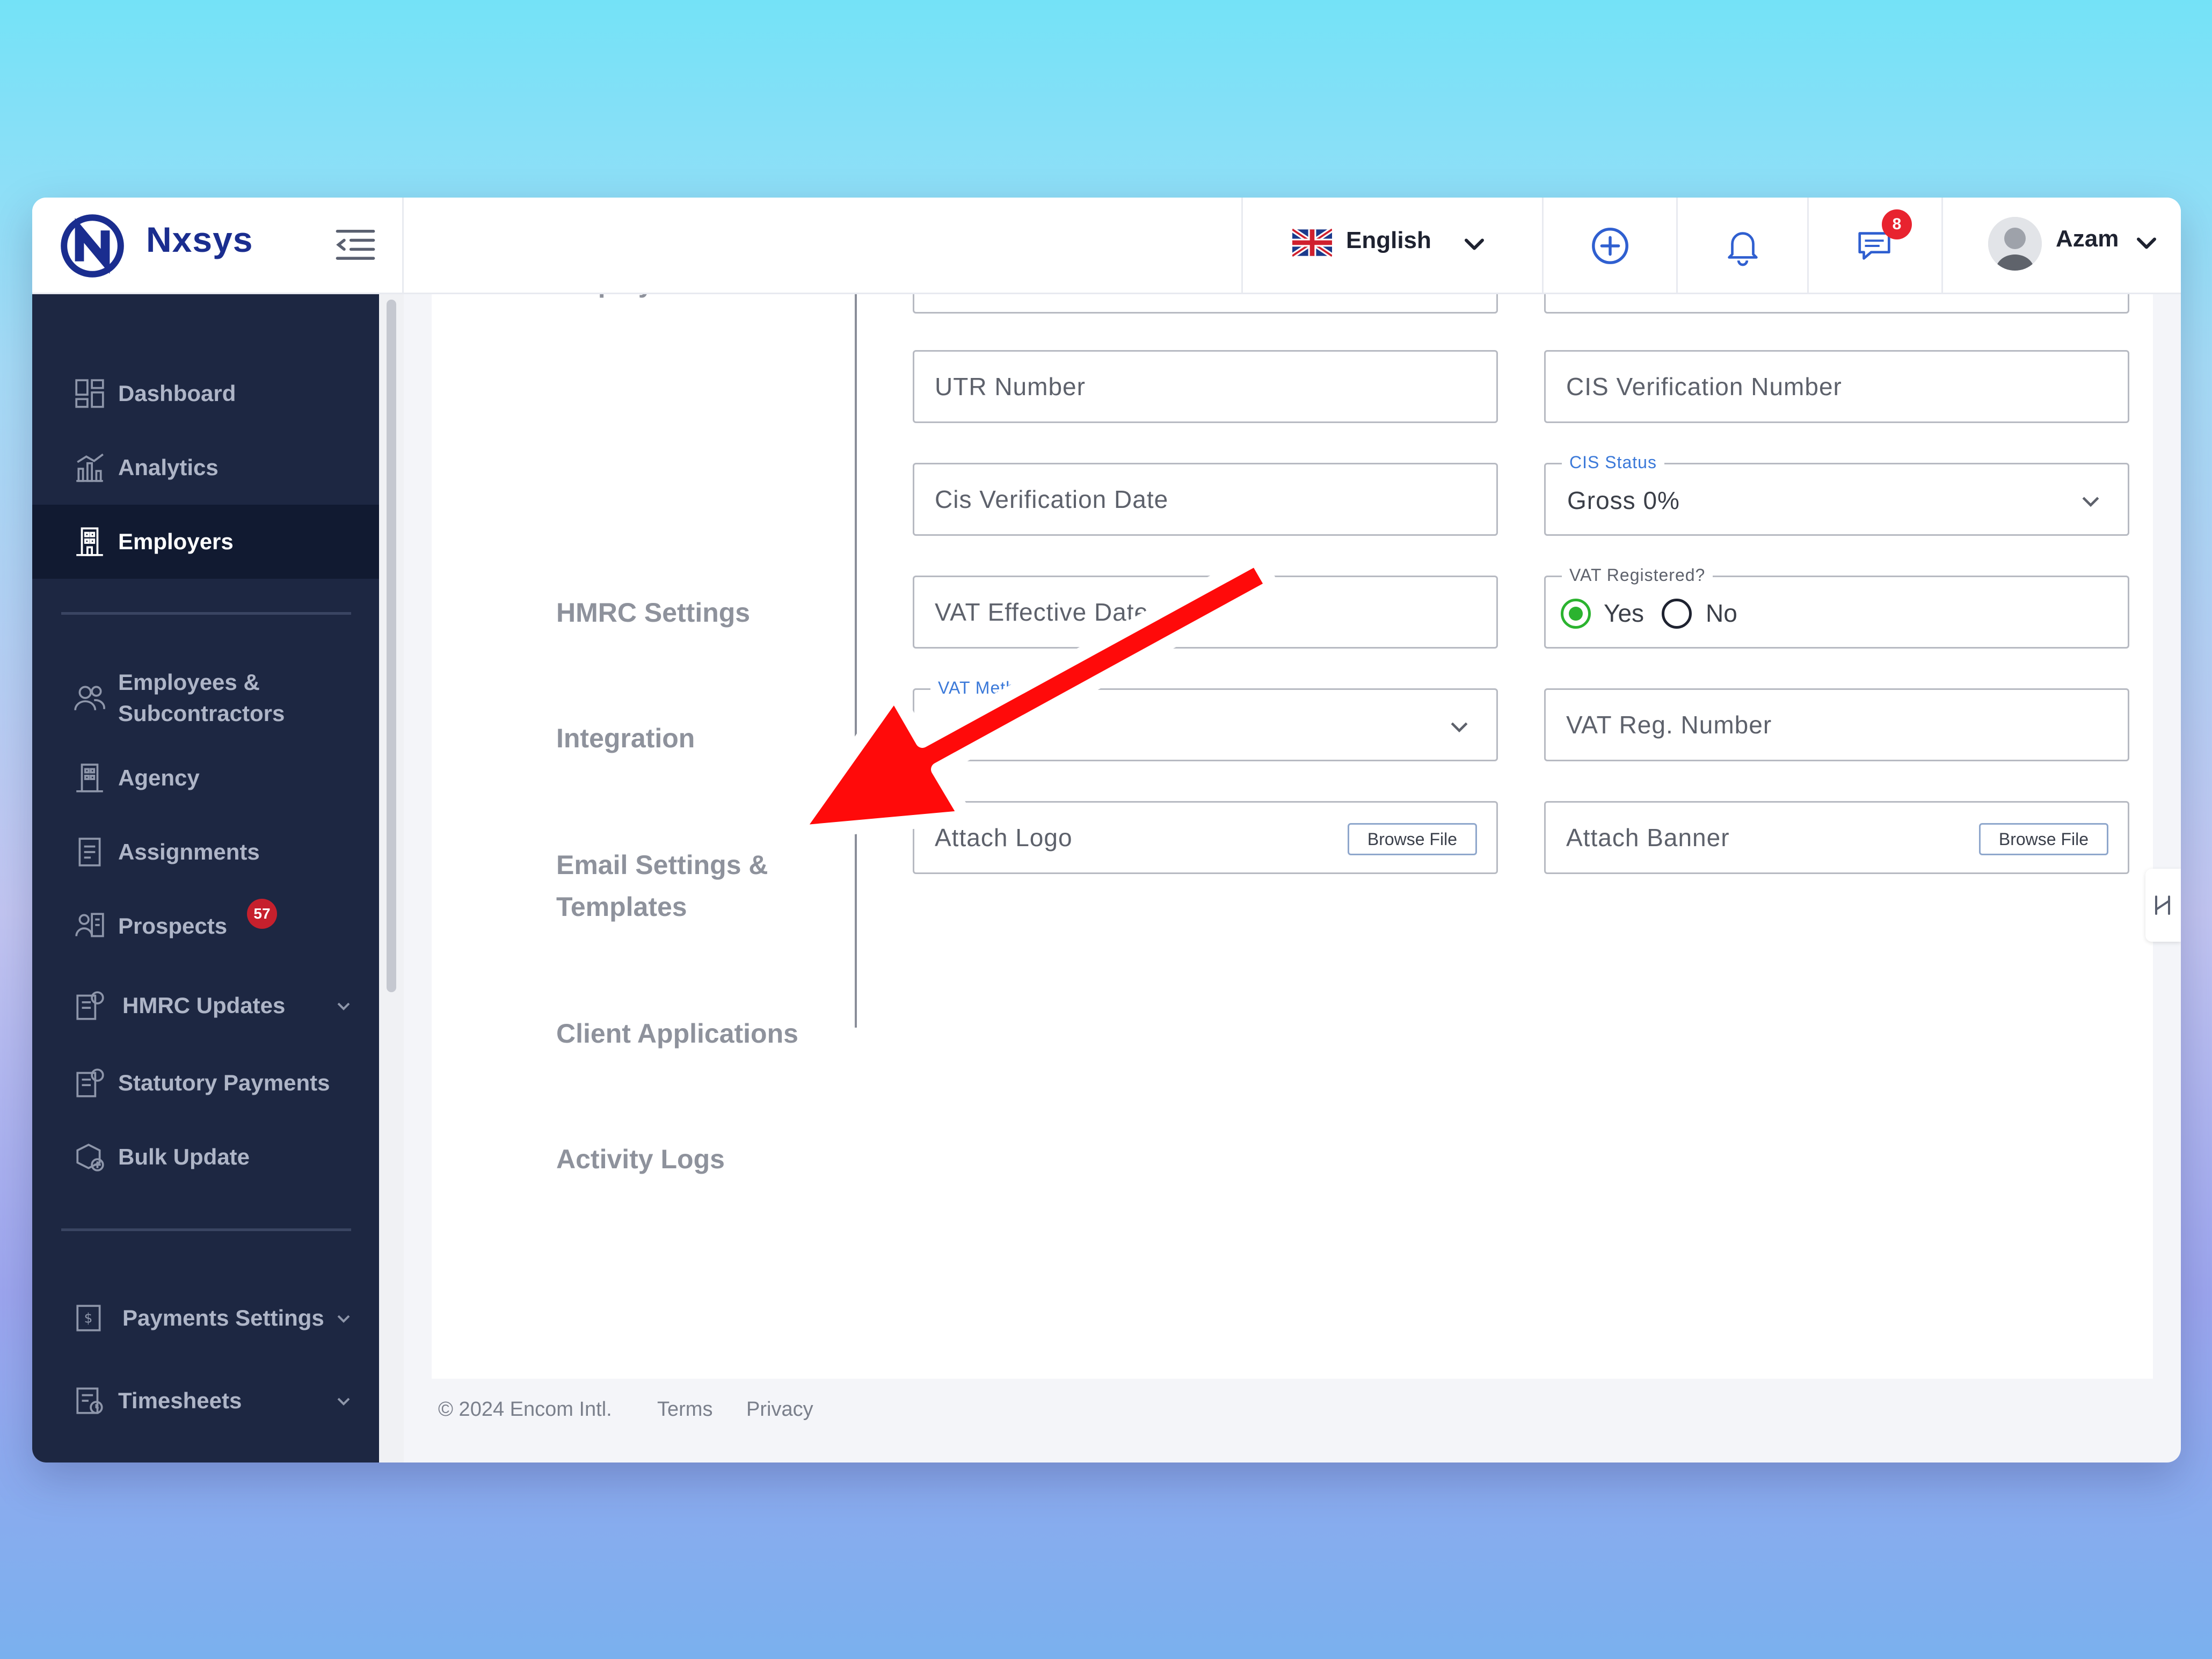  Describe the element at coordinates (1897, 224) in the screenshot. I see `messages-badge: 8` at that location.